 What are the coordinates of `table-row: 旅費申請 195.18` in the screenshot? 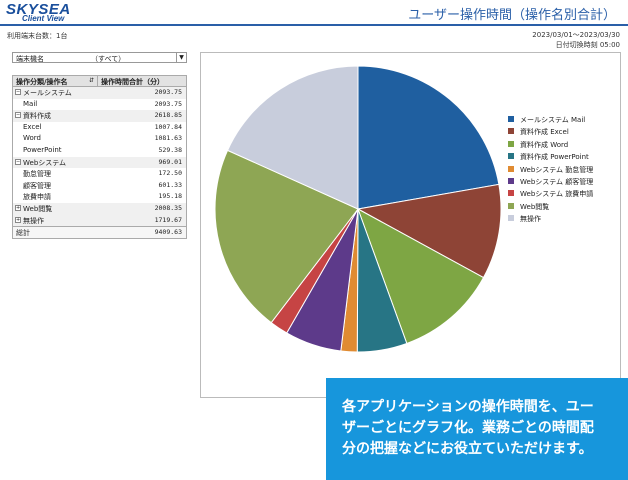 It's located at (99, 197).